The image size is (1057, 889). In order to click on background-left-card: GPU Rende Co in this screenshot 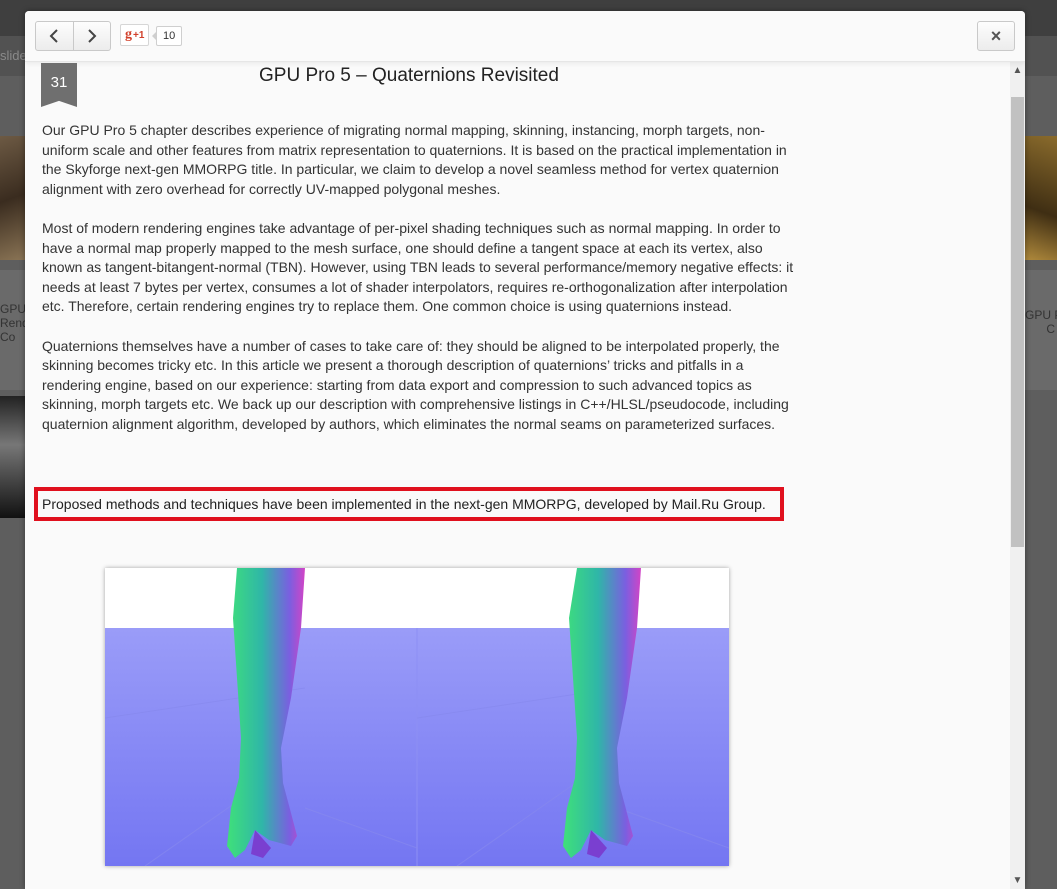, I will do `click(13, 330)`.